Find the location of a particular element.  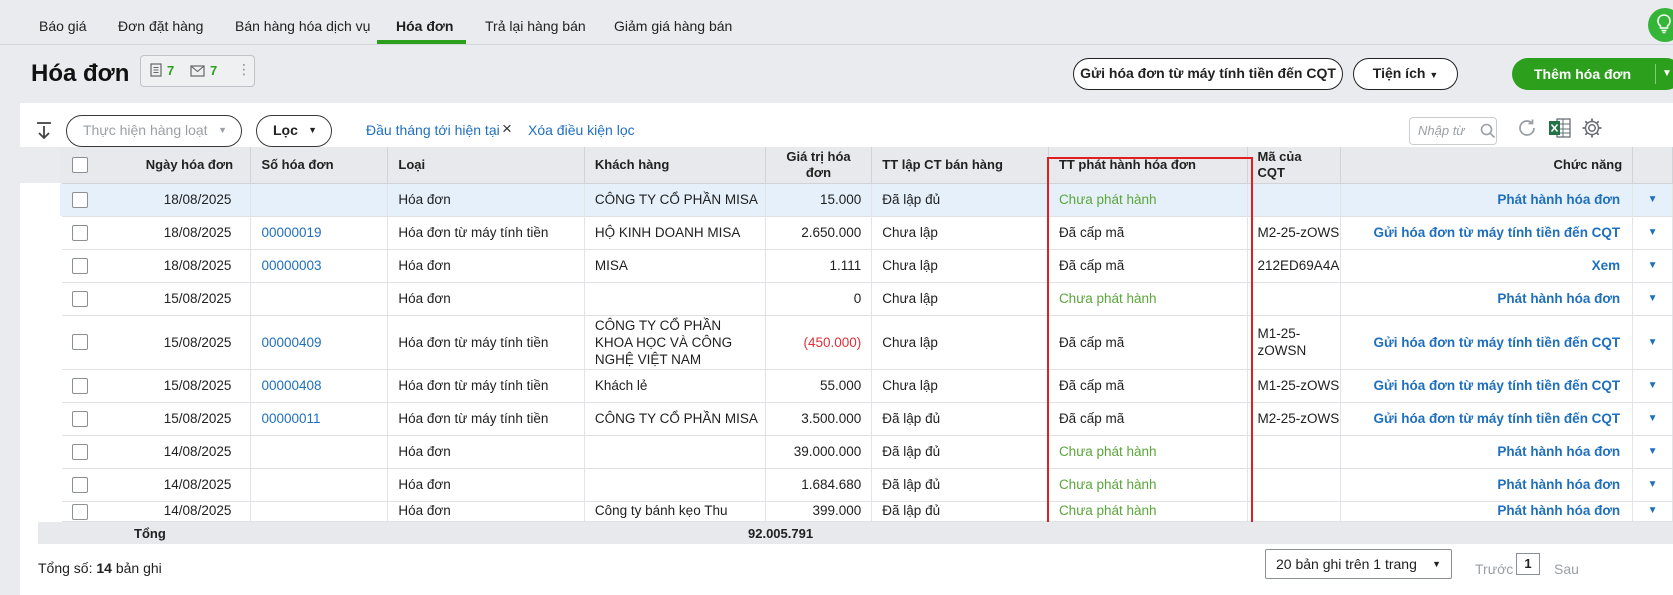

col-customer: Khách hàng is located at coordinates (675, 165).